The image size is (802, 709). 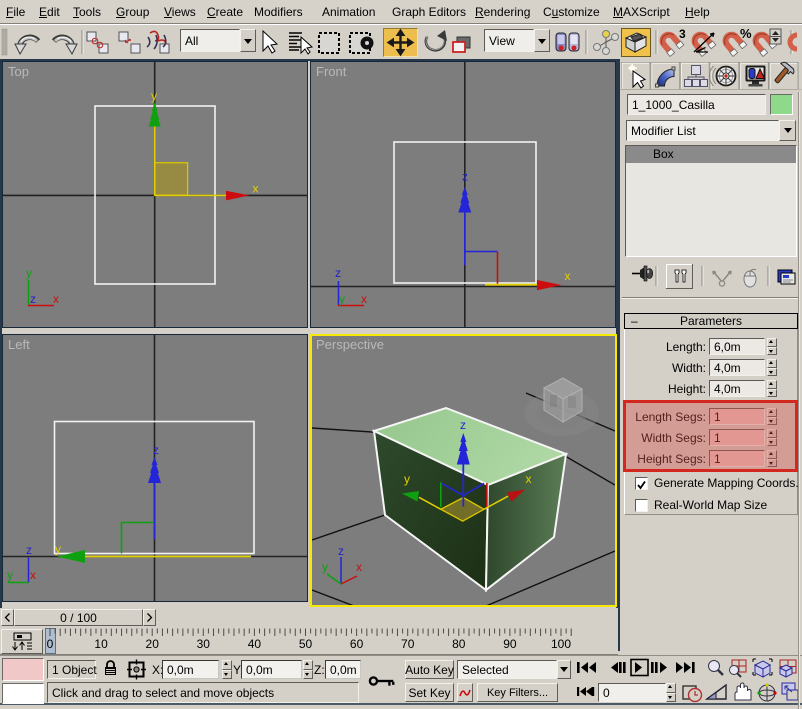 What do you see at coordinates (357, 644) in the screenshot?
I see `svg-text: 60` at bounding box center [357, 644].